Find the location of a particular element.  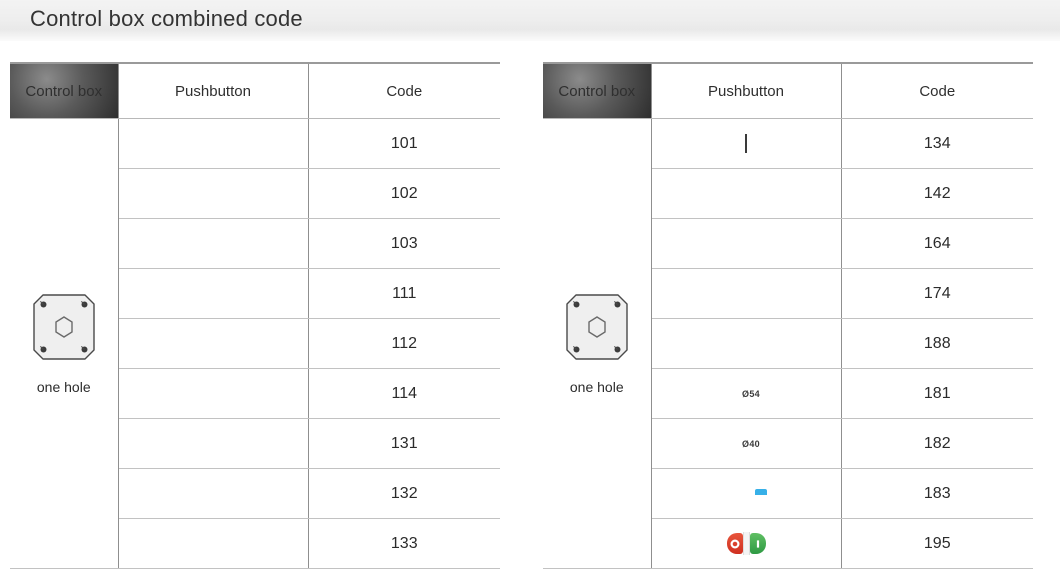

code-cell: 174 is located at coordinates (937, 293).